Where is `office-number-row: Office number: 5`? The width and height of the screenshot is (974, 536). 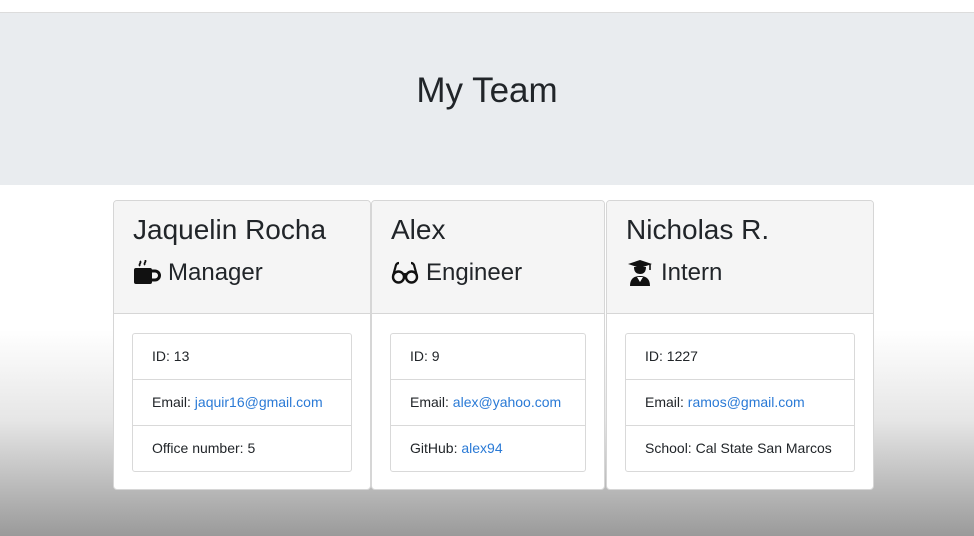 office-number-row: Office number: 5 is located at coordinates (242, 448).